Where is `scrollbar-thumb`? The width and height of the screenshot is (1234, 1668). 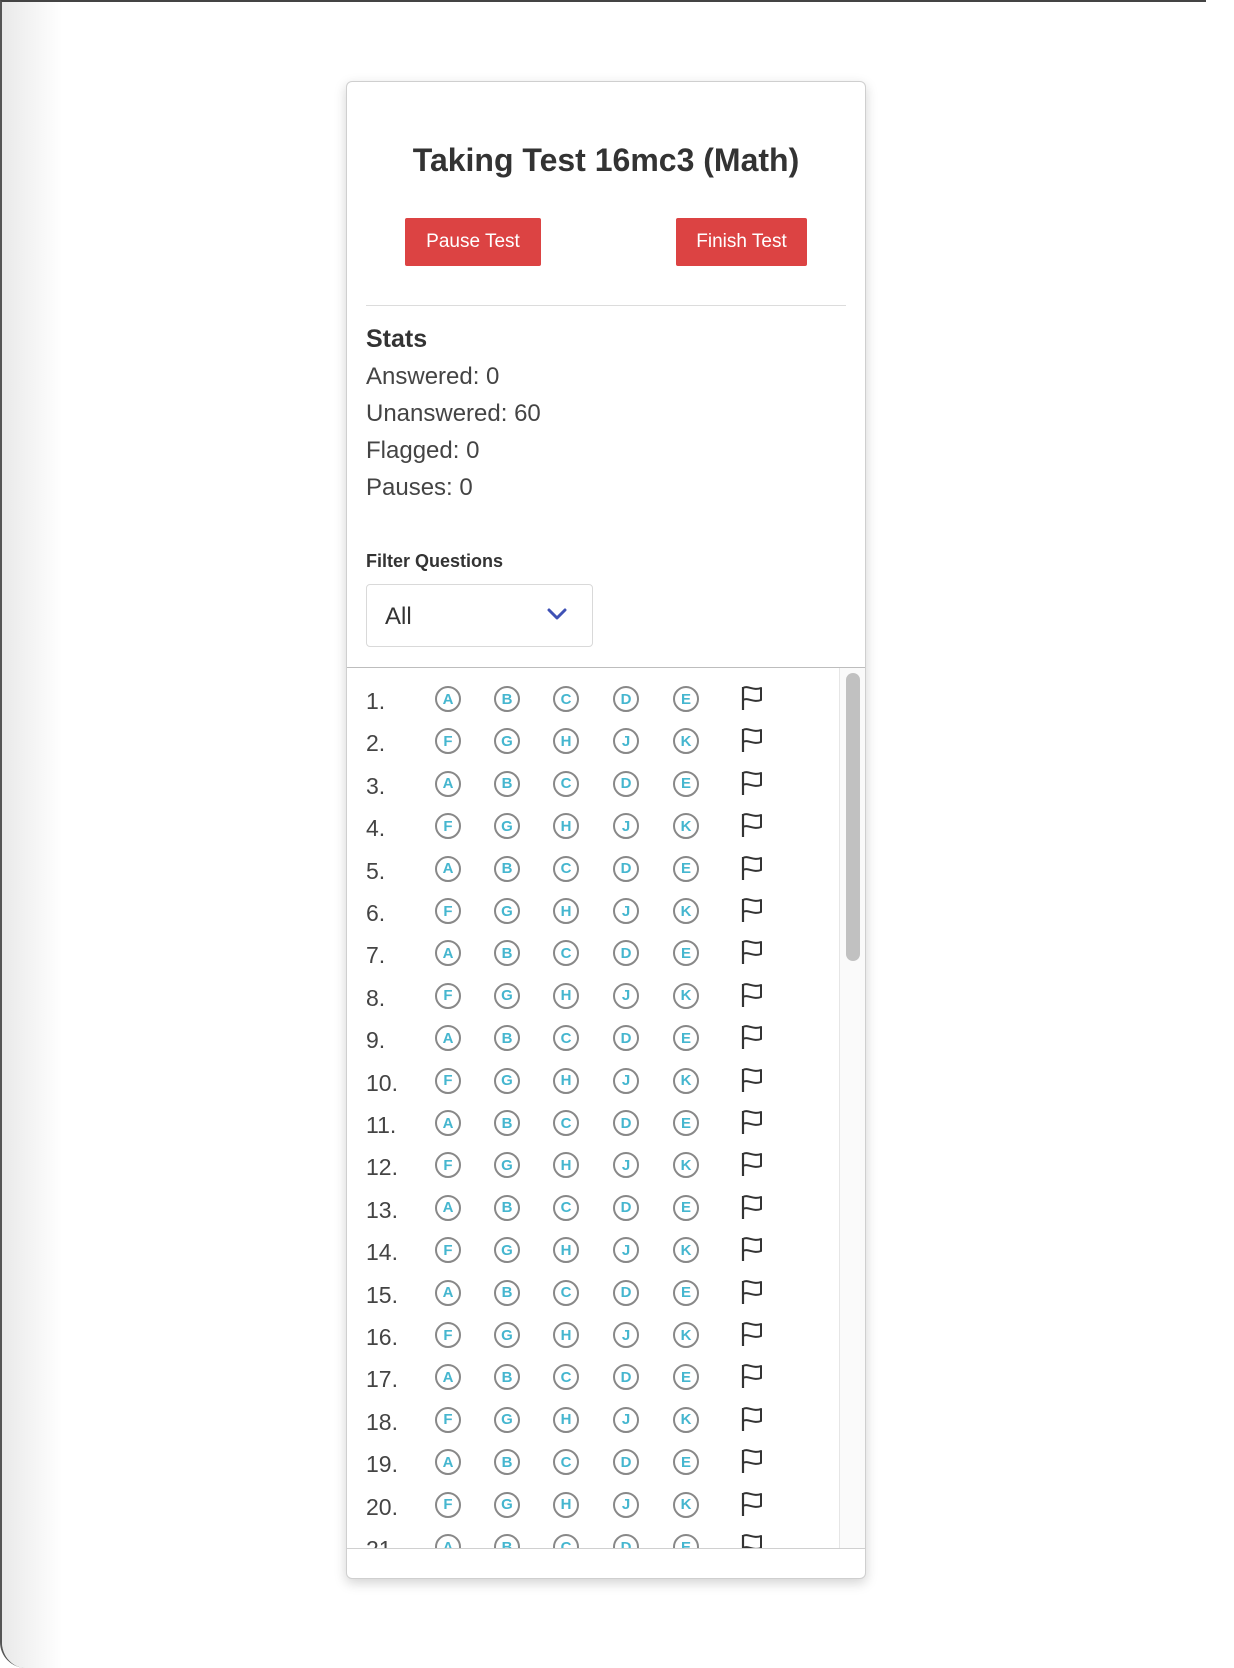
scrollbar-thumb is located at coordinates (853, 817).